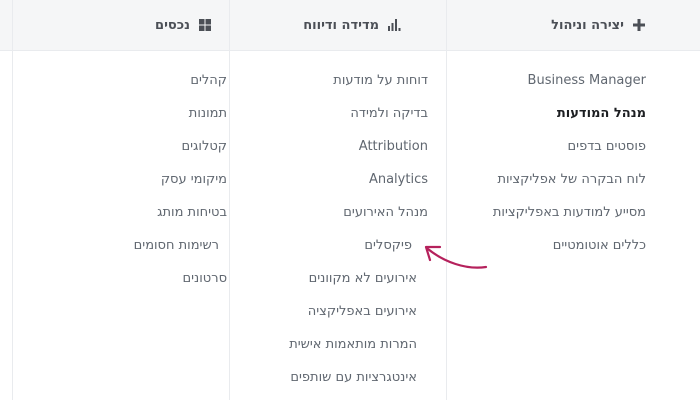 The width and height of the screenshot is (700, 400). What do you see at coordinates (358, 317) in the screenshot?
I see `menu-item-app-events: אירועים באפליקציה` at bounding box center [358, 317].